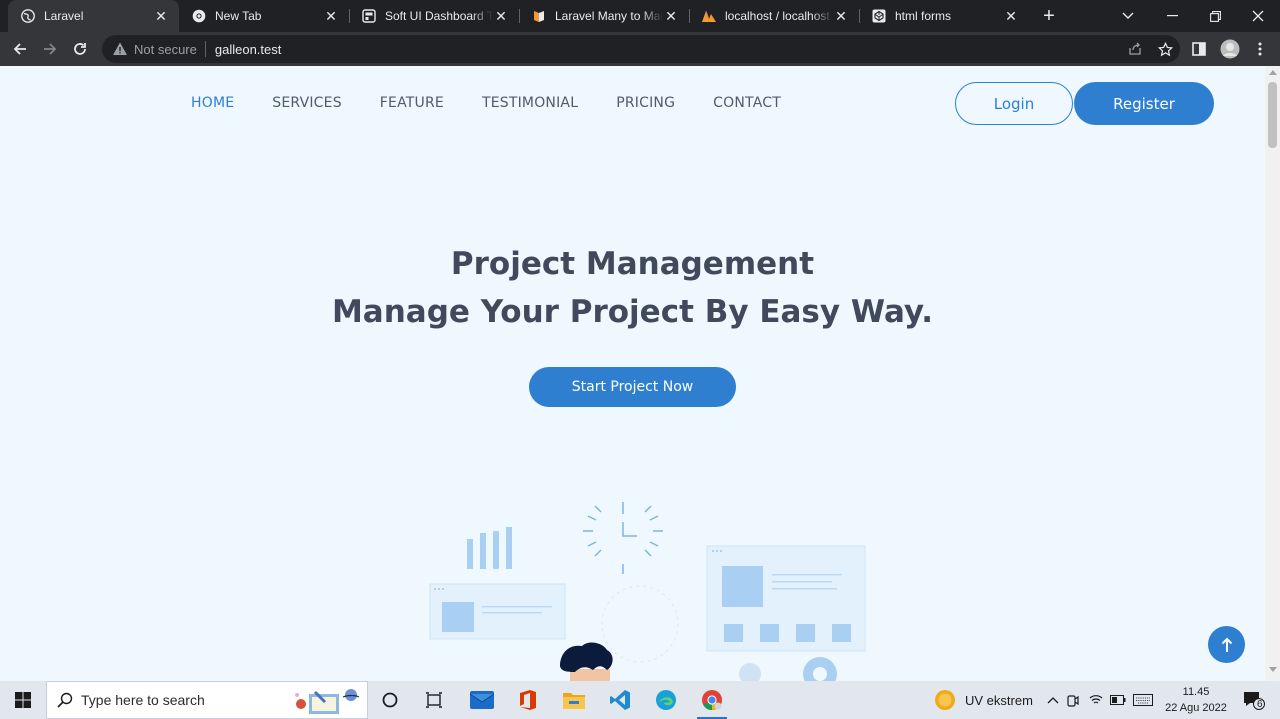 The width and height of the screenshot is (1280, 719). Describe the element at coordinates (530, 103) in the screenshot. I see `nav-testimonial: TESTIMONIAL` at that location.